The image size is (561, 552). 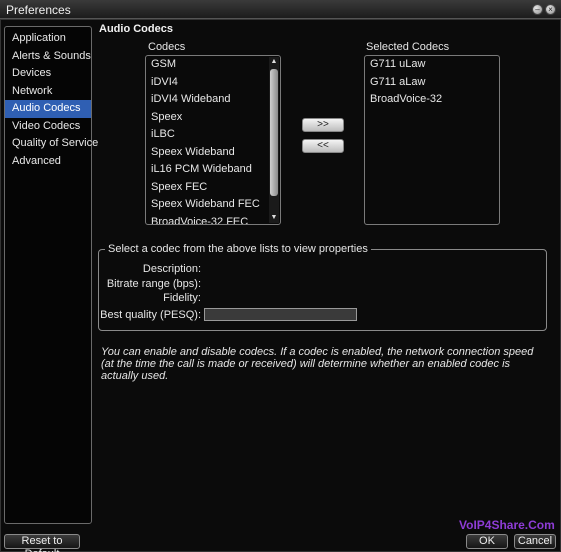 What do you see at coordinates (213, 135) in the screenshot?
I see `list-item: iLBC` at bounding box center [213, 135].